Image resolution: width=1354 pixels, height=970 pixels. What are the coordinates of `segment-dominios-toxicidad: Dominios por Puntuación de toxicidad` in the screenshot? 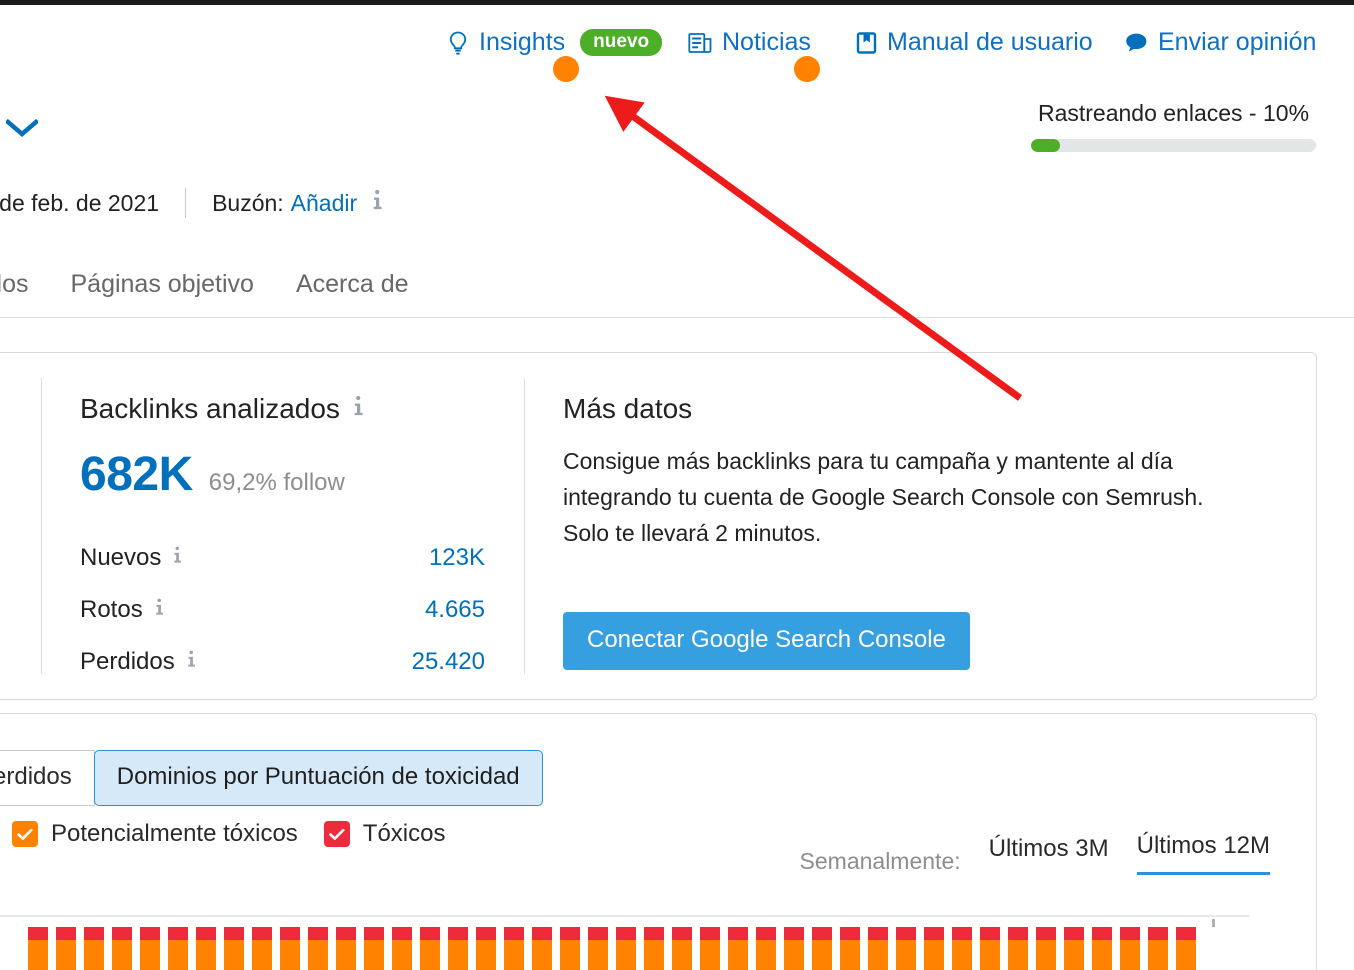 It's located at (318, 778).